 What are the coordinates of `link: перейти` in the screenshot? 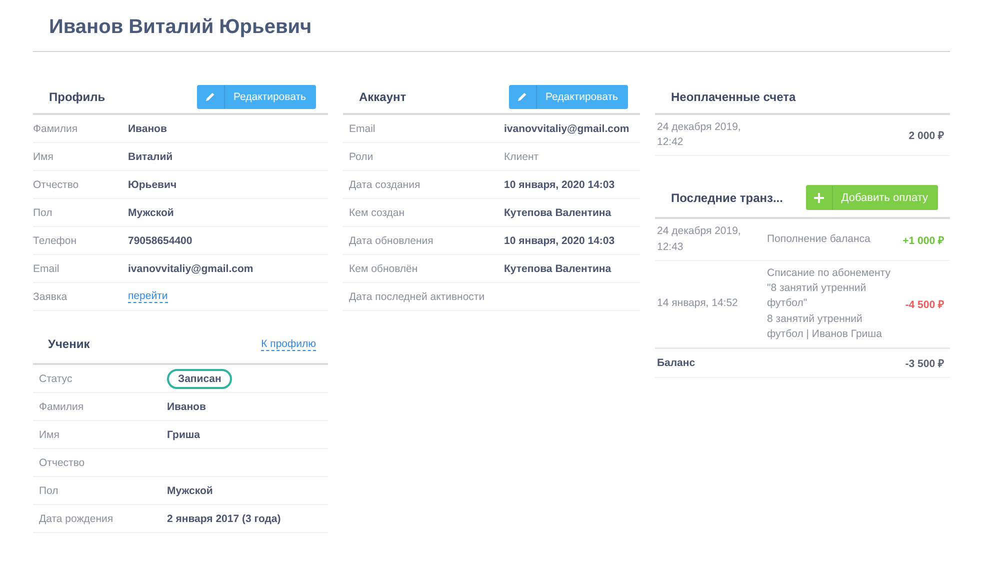 It's located at (148, 296).